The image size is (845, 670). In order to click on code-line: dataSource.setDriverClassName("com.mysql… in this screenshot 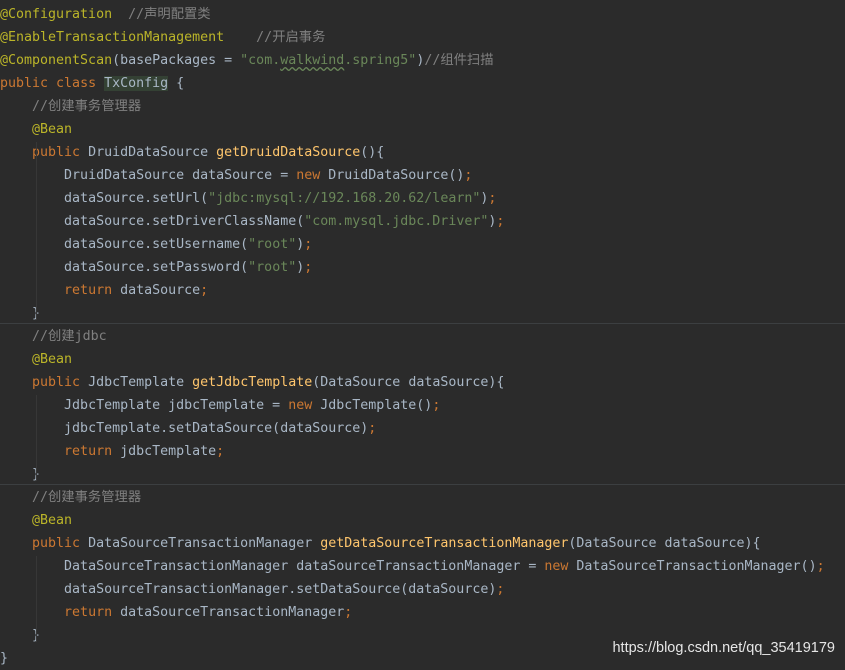, I will do `click(422, 221)`.